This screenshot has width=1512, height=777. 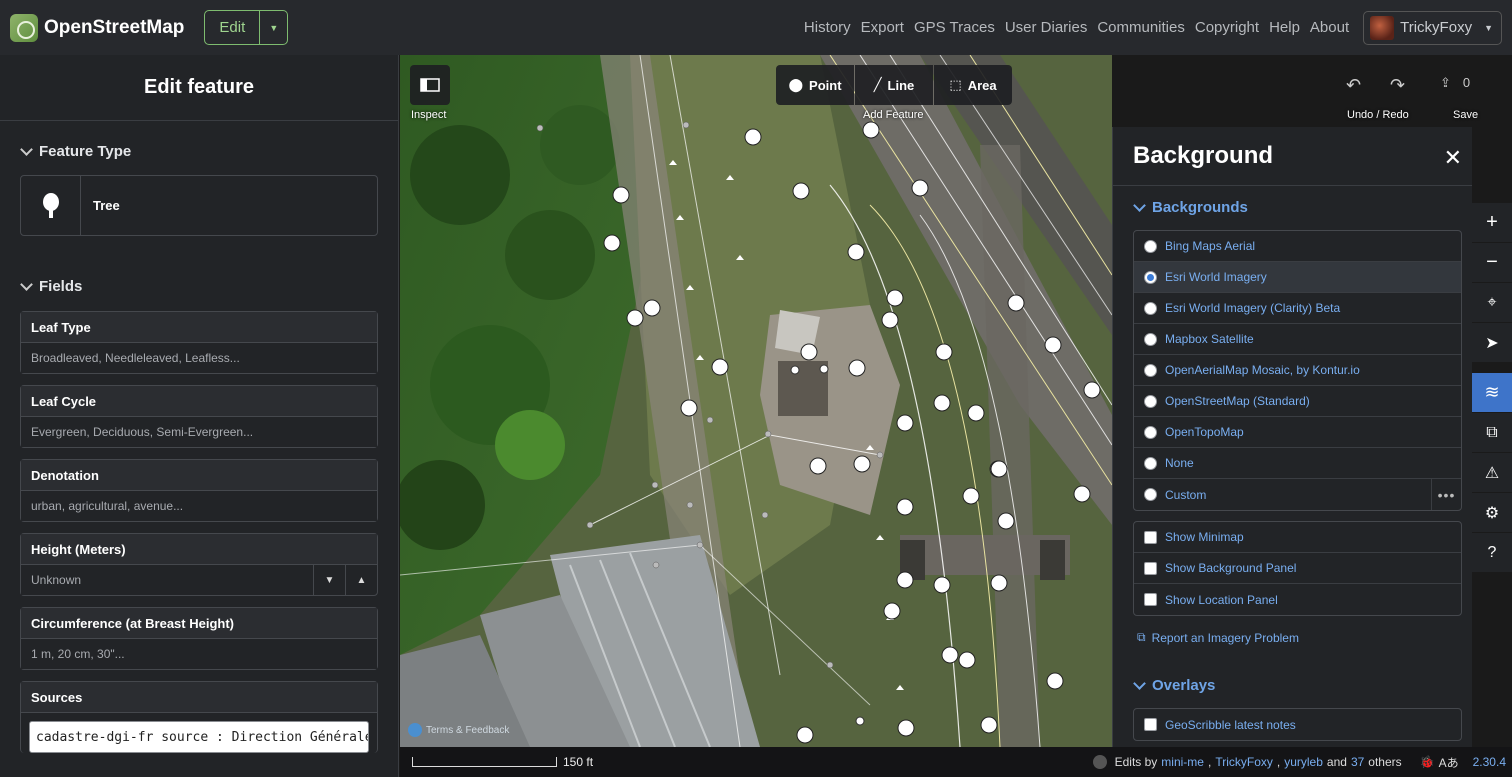 What do you see at coordinates (1046, 27) in the screenshot?
I see `nav-user-diaries: User Diaries` at bounding box center [1046, 27].